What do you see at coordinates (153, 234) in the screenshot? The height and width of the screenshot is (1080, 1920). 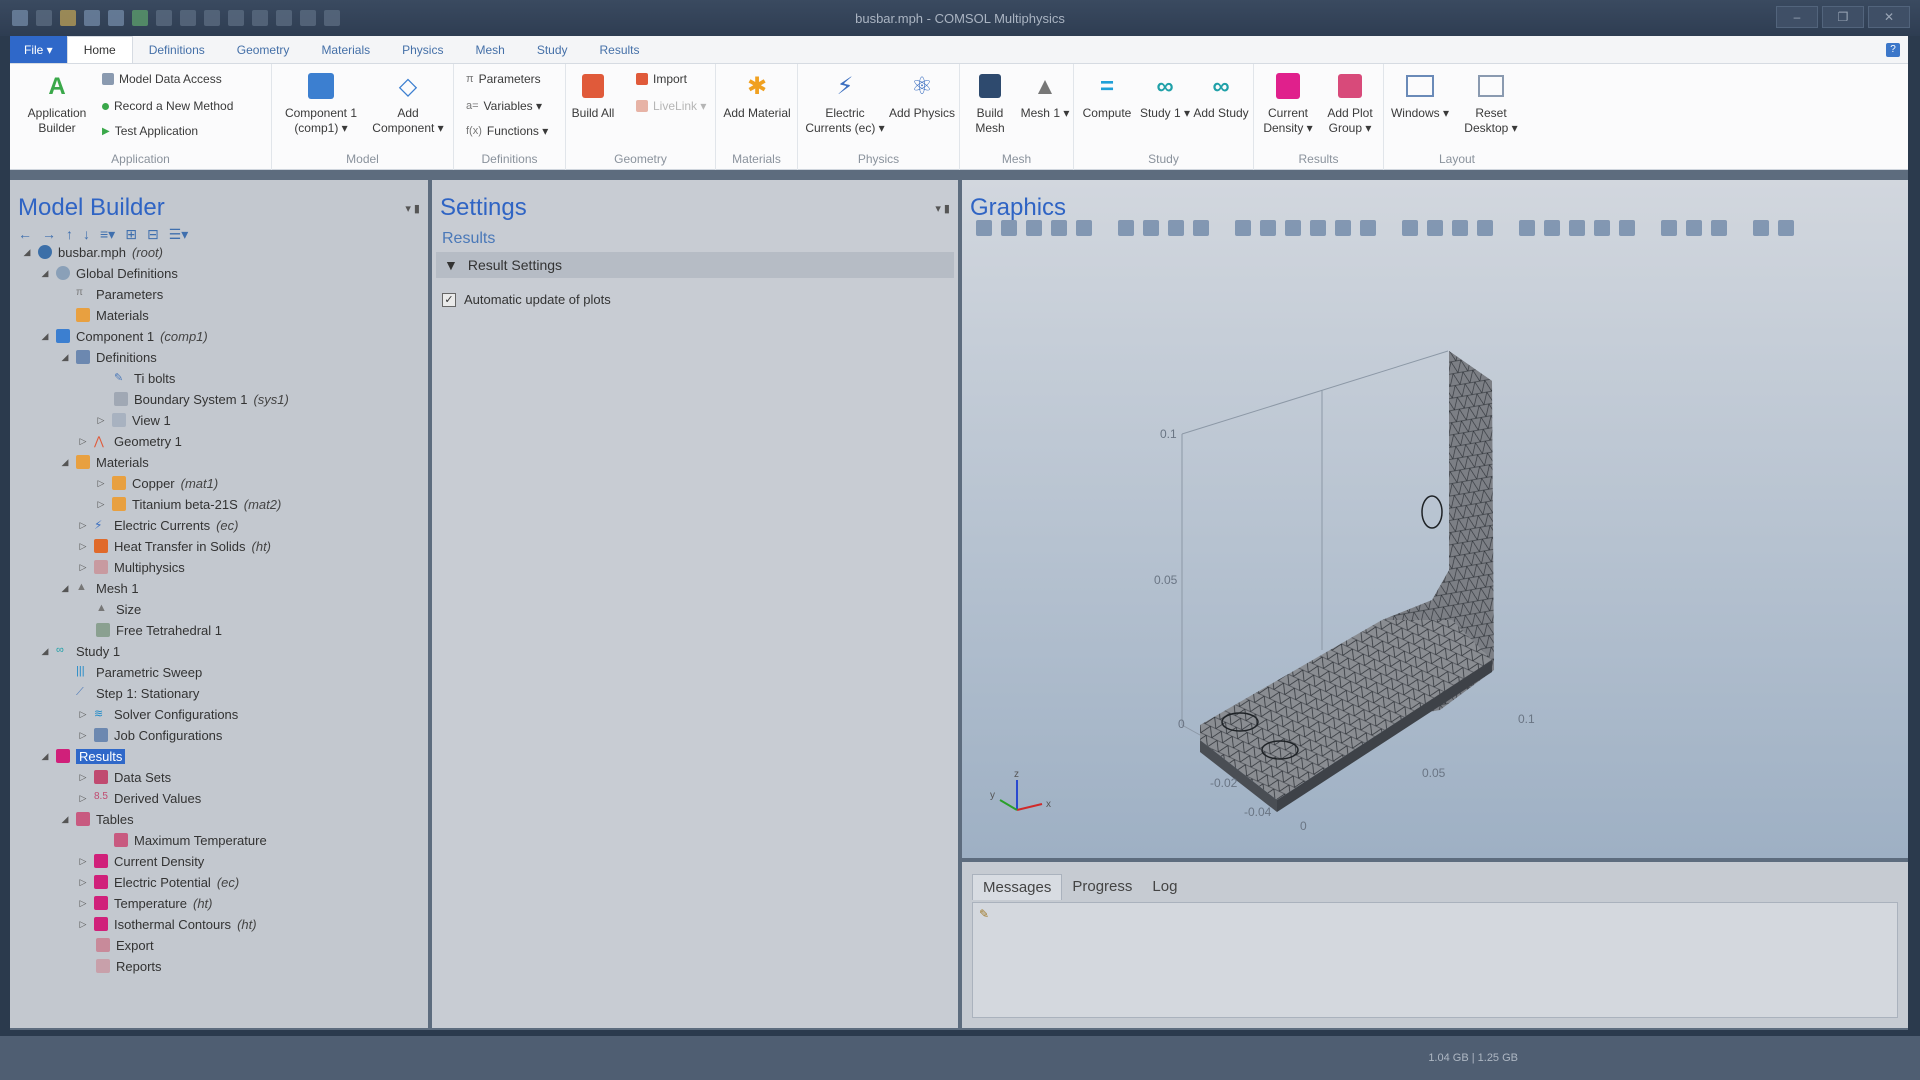 I see `collapse-all-icon: ⊟` at bounding box center [153, 234].